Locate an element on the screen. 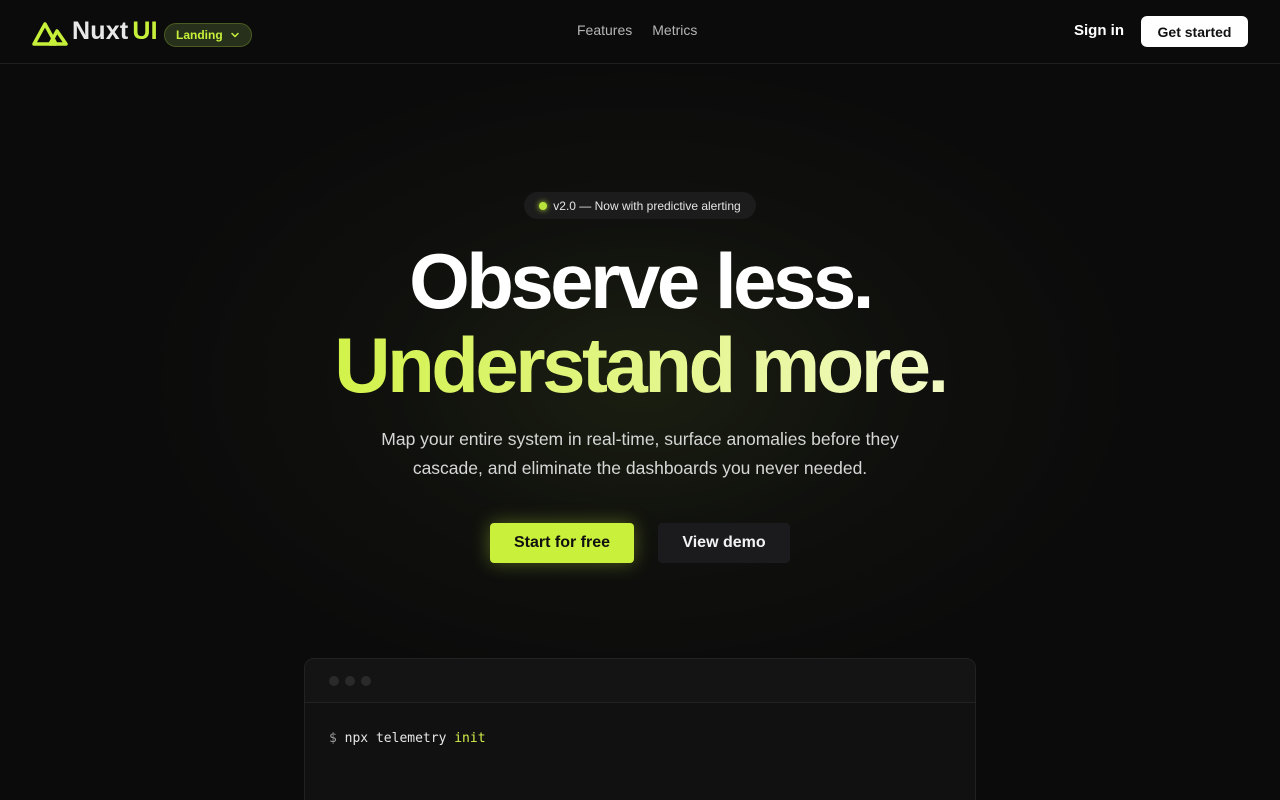 Image resolution: width=1280 pixels, height=800 pixels. hero-headline-line2: Understand more. is located at coordinates (640, 365).